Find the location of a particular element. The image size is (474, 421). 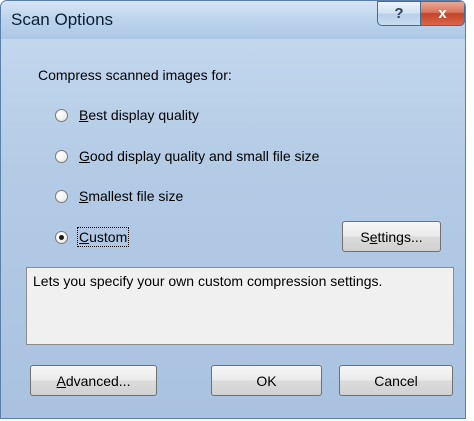

radio-best-display-quality: Best display quality is located at coordinates (127, 115).